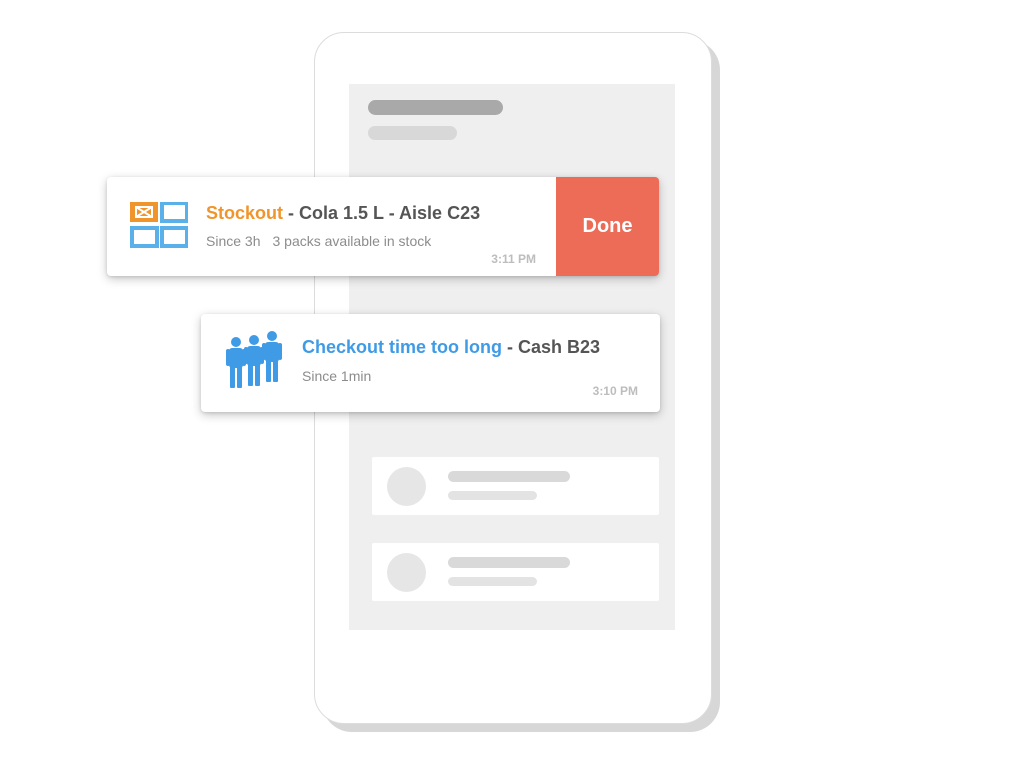 The image size is (1024, 768). I want to click on notification-detail: Cola 1.5 L - Aisle C23, so click(390, 213).